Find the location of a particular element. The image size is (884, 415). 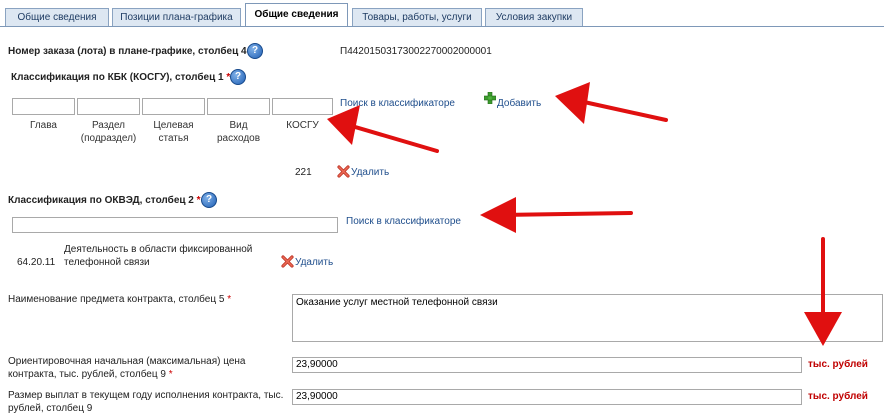

arrow-to-okved-search is located at coordinates (556, 215).